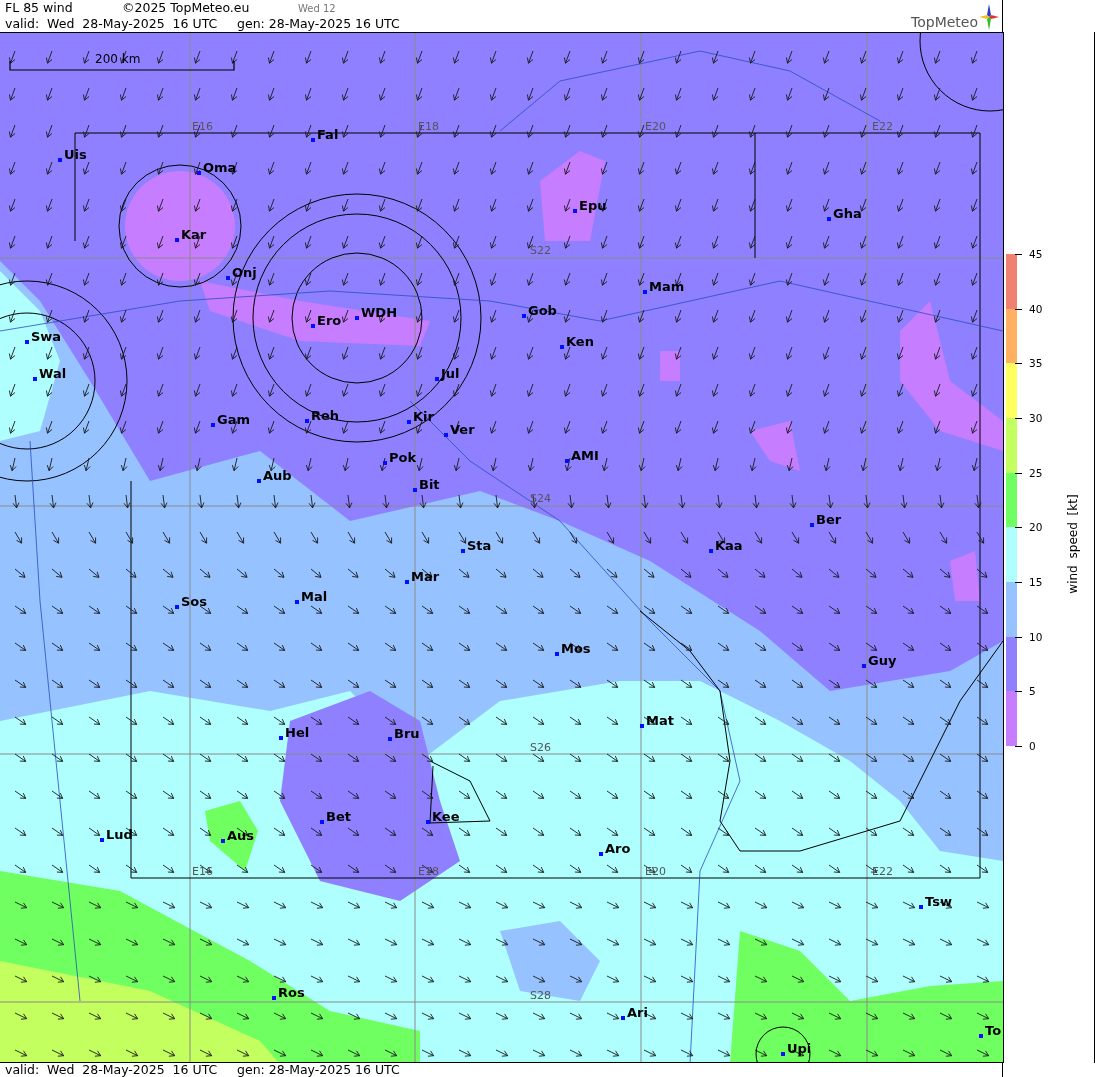  Describe the element at coordinates (618, 849) in the screenshot. I see `place-label: Aro` at that location.